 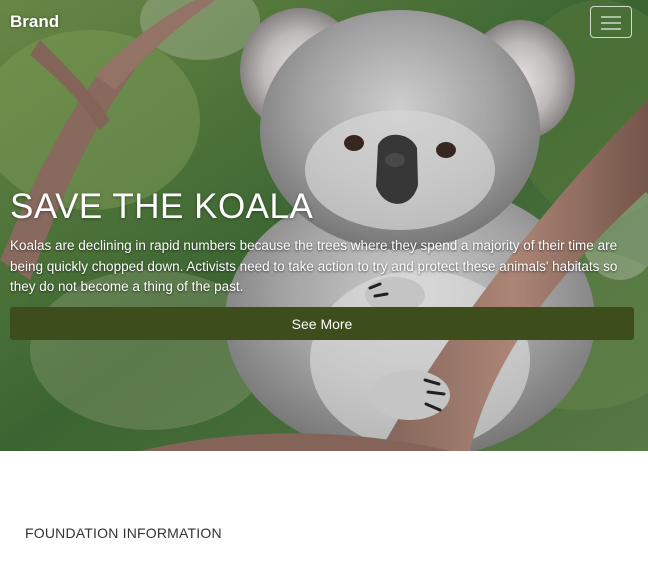 I want to click on foundation-information-heading: FOUNDATION INFORMATION, so click(x=123, y=533).